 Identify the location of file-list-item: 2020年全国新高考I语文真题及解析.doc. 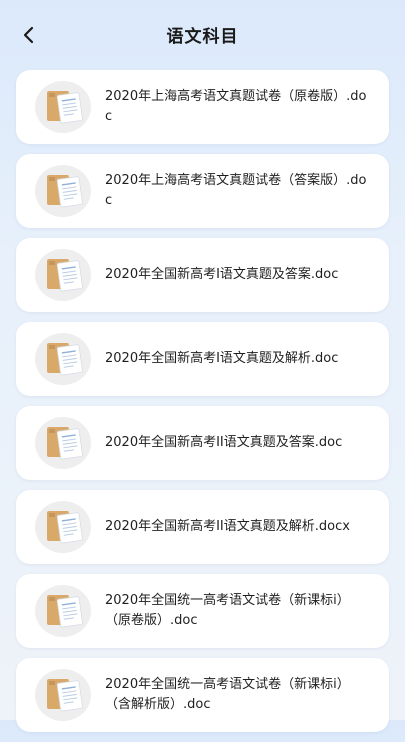
(202, 359).